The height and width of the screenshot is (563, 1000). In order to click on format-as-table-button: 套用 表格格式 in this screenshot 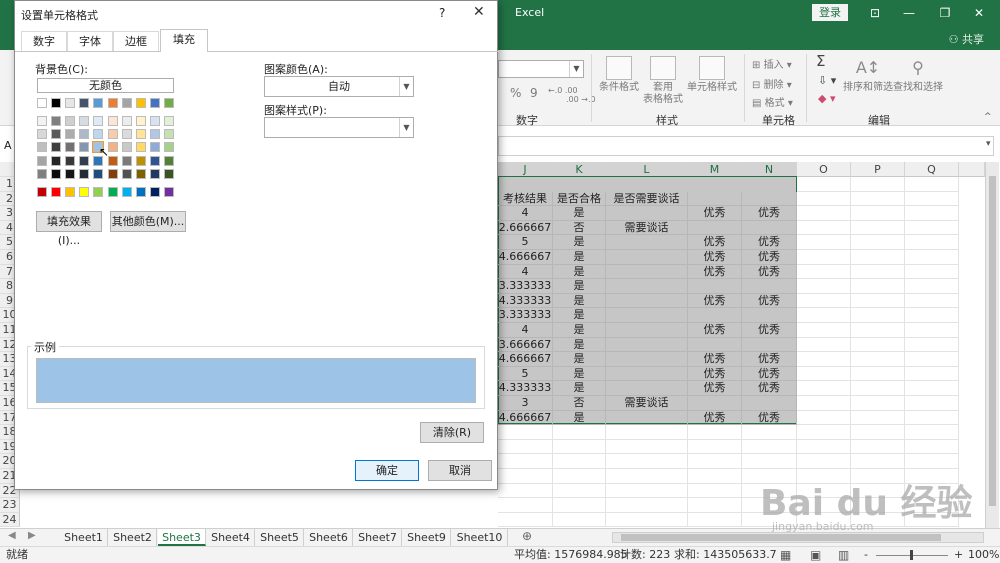, I will do `click(663, 81)`.